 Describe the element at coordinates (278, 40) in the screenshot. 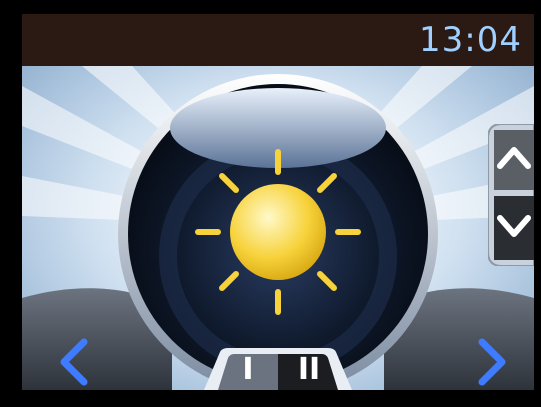

I see `status-bar: 13:04` at that location.